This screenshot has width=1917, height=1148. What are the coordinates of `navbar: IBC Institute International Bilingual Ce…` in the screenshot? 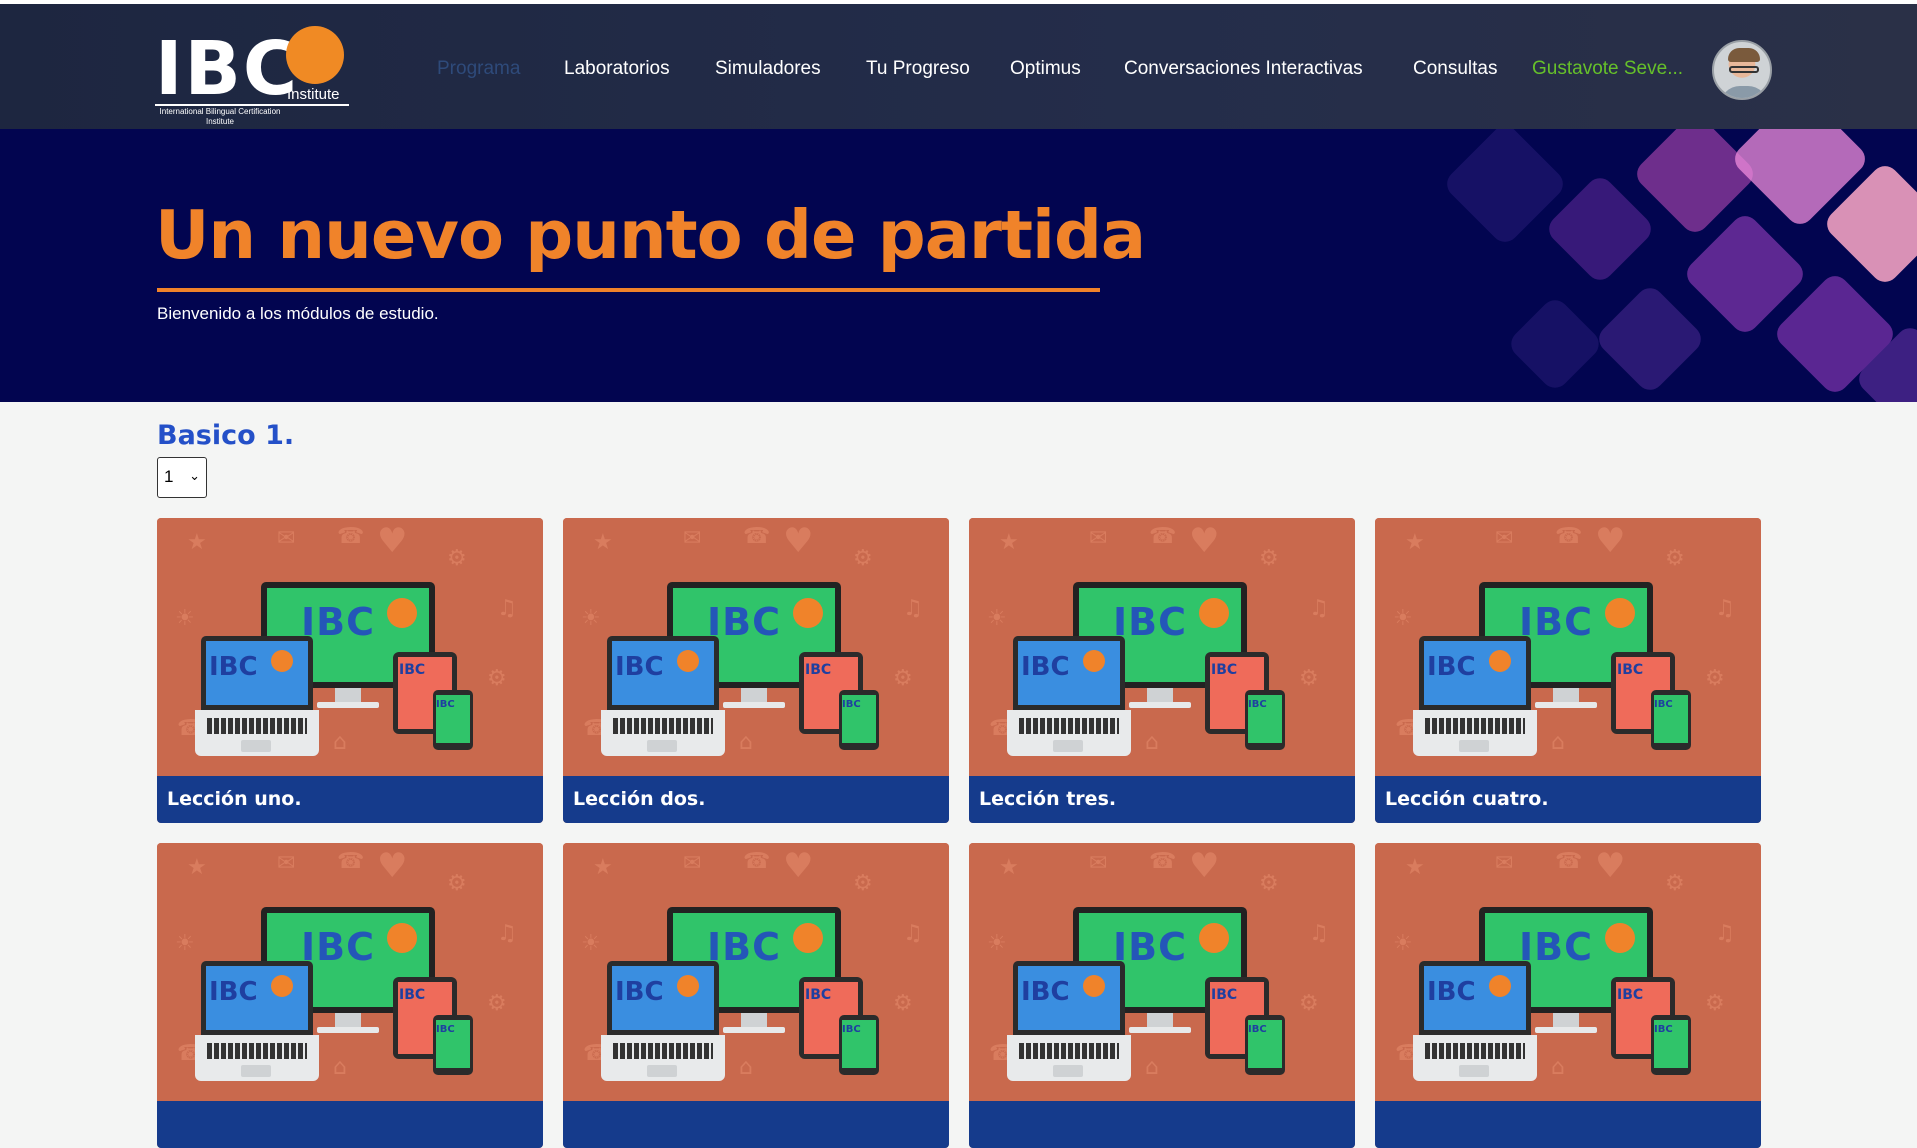 It's located at (958, 66).